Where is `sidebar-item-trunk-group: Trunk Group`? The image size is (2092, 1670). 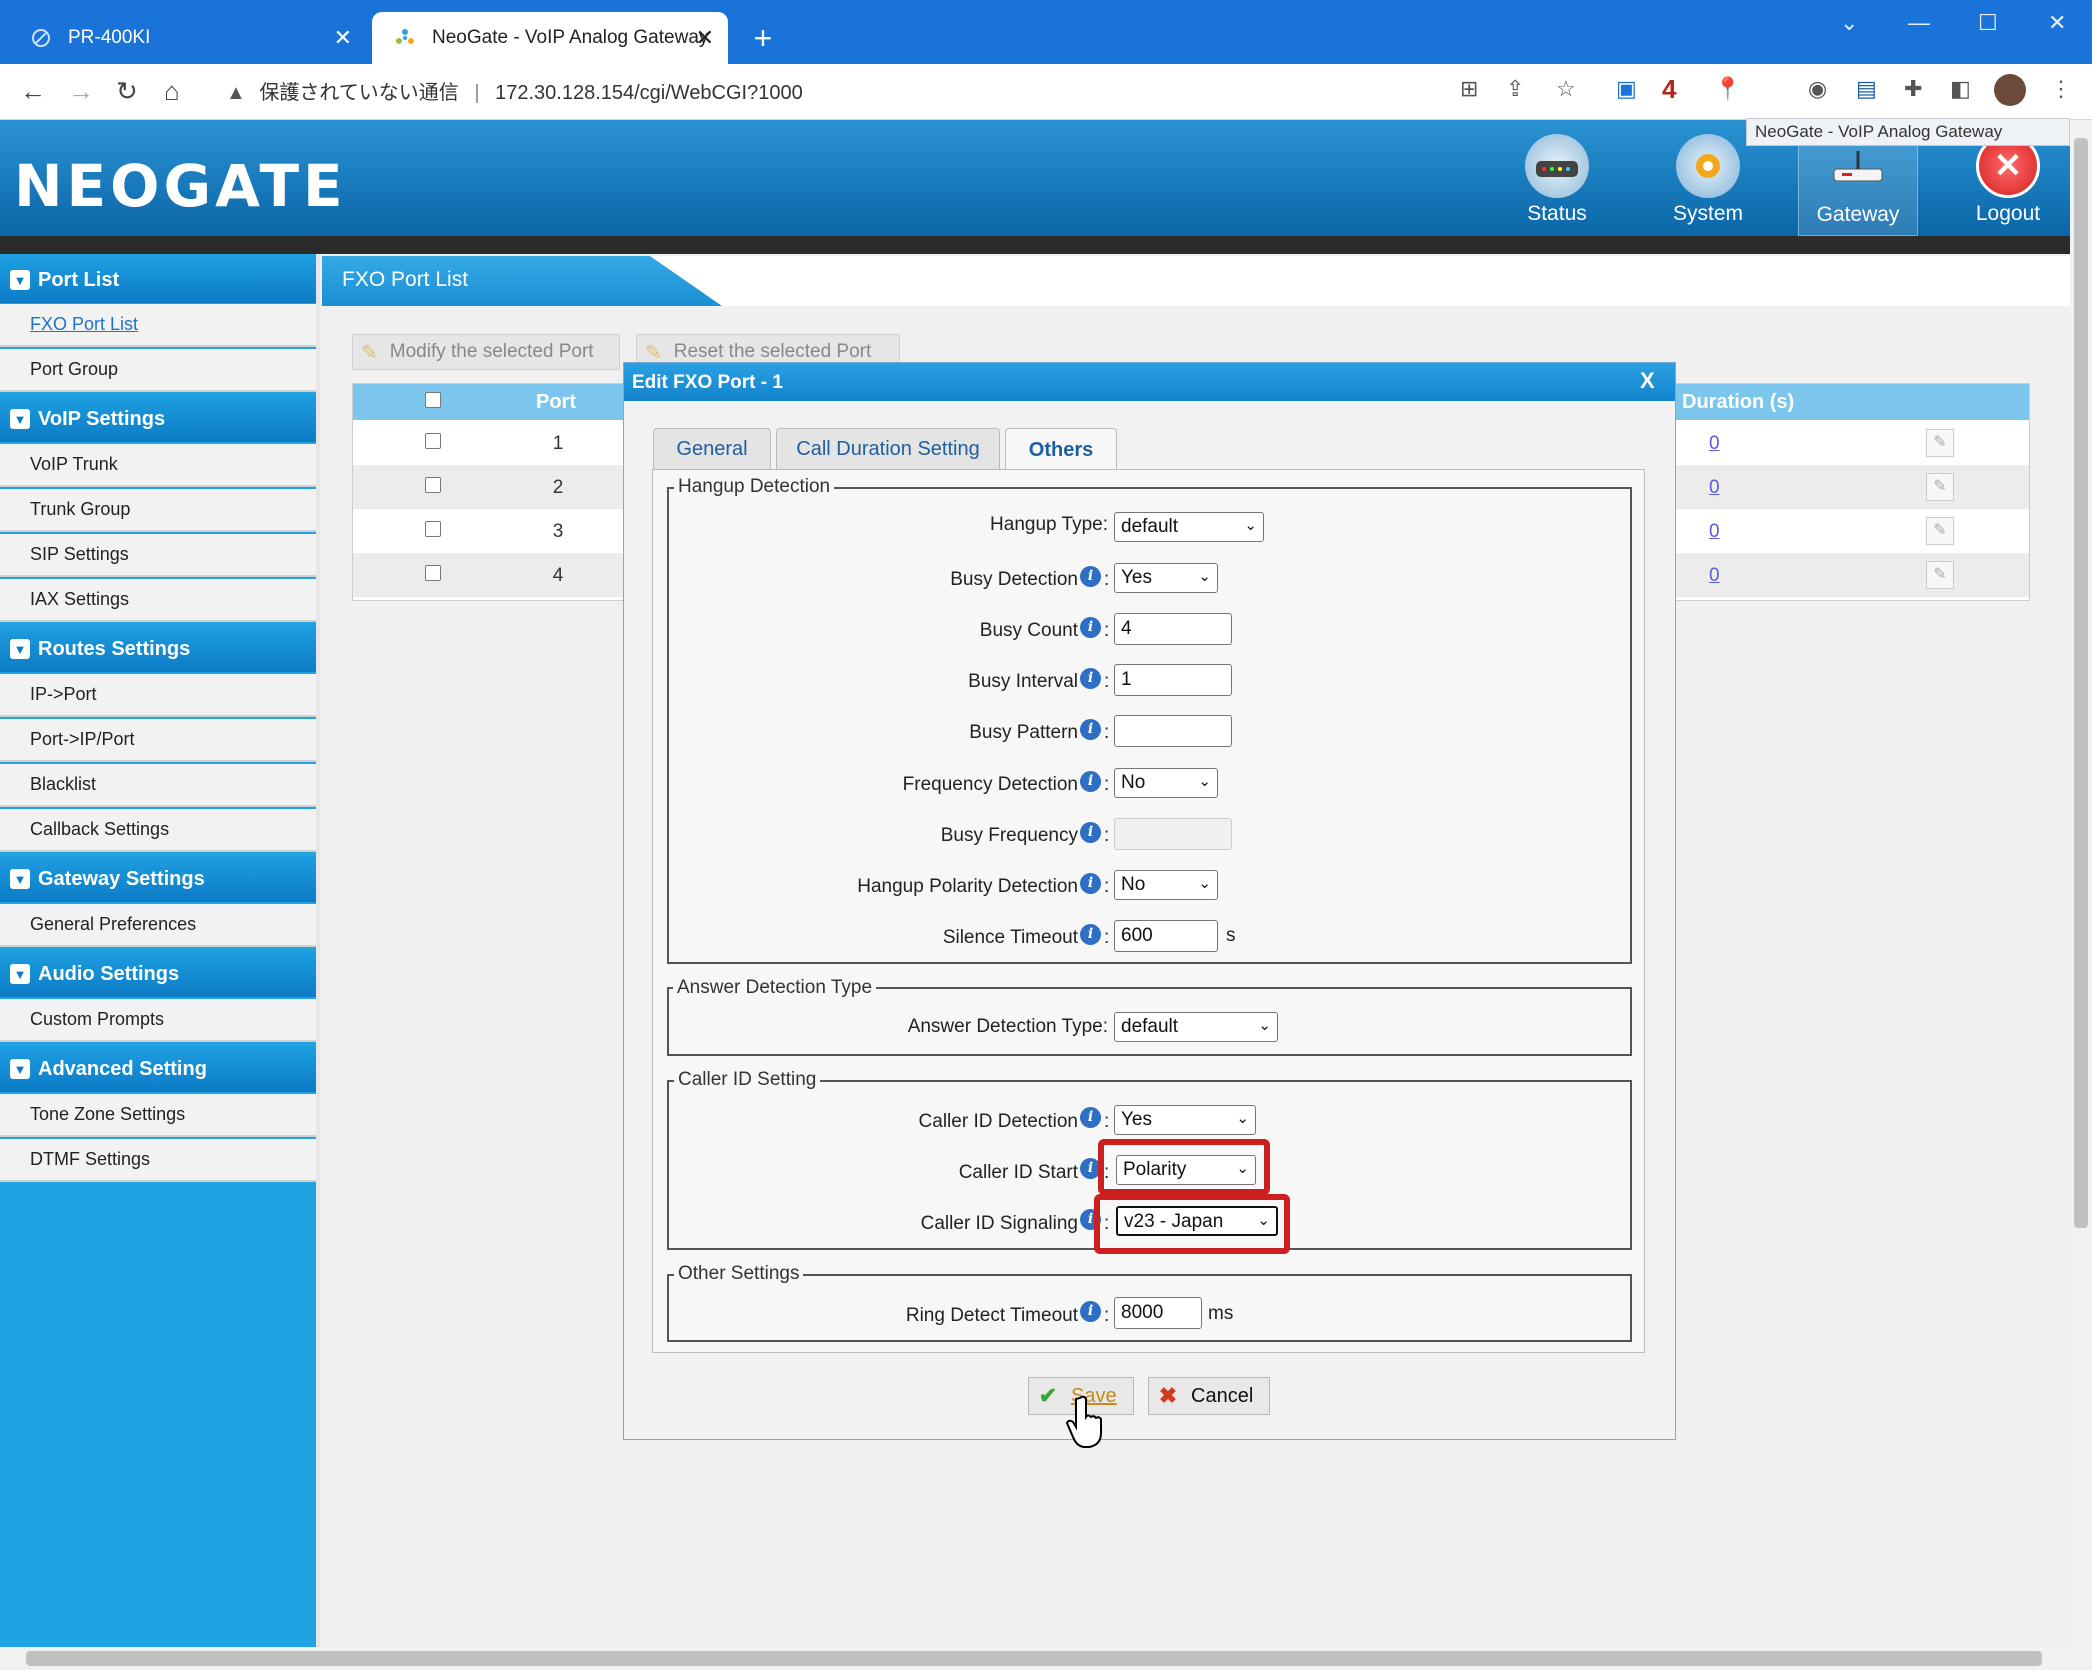 sidebar-item-trunk-group: Trunk Group is located at coordinates (158, 510).